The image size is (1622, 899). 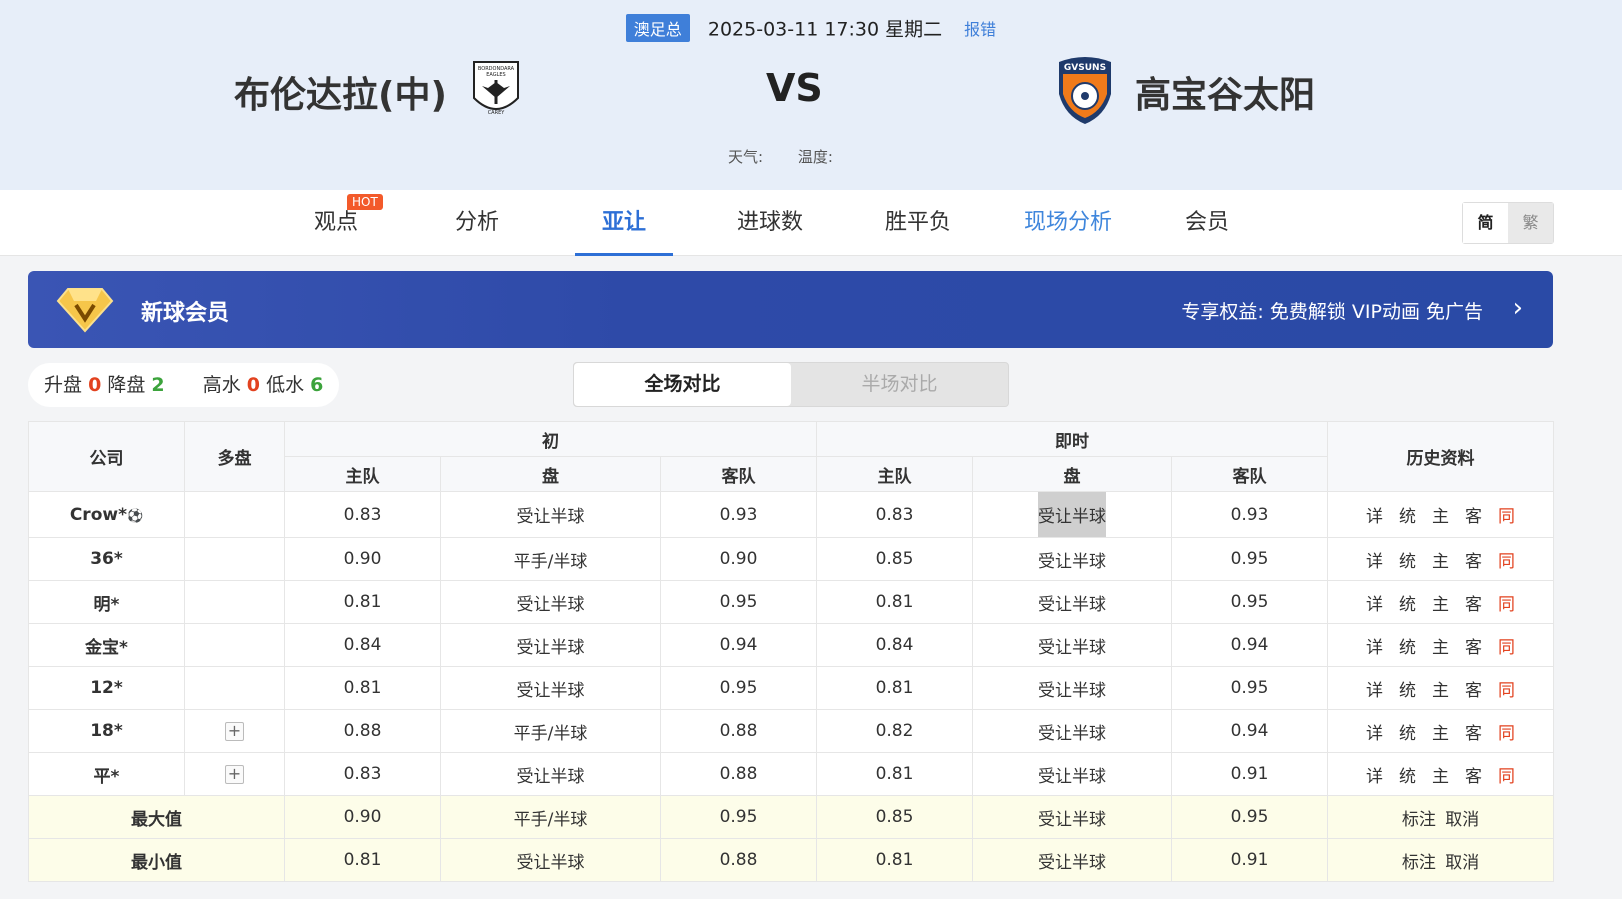 I want to click on home-team-name: 布伦达拉(中), so click(x=340, y=92).